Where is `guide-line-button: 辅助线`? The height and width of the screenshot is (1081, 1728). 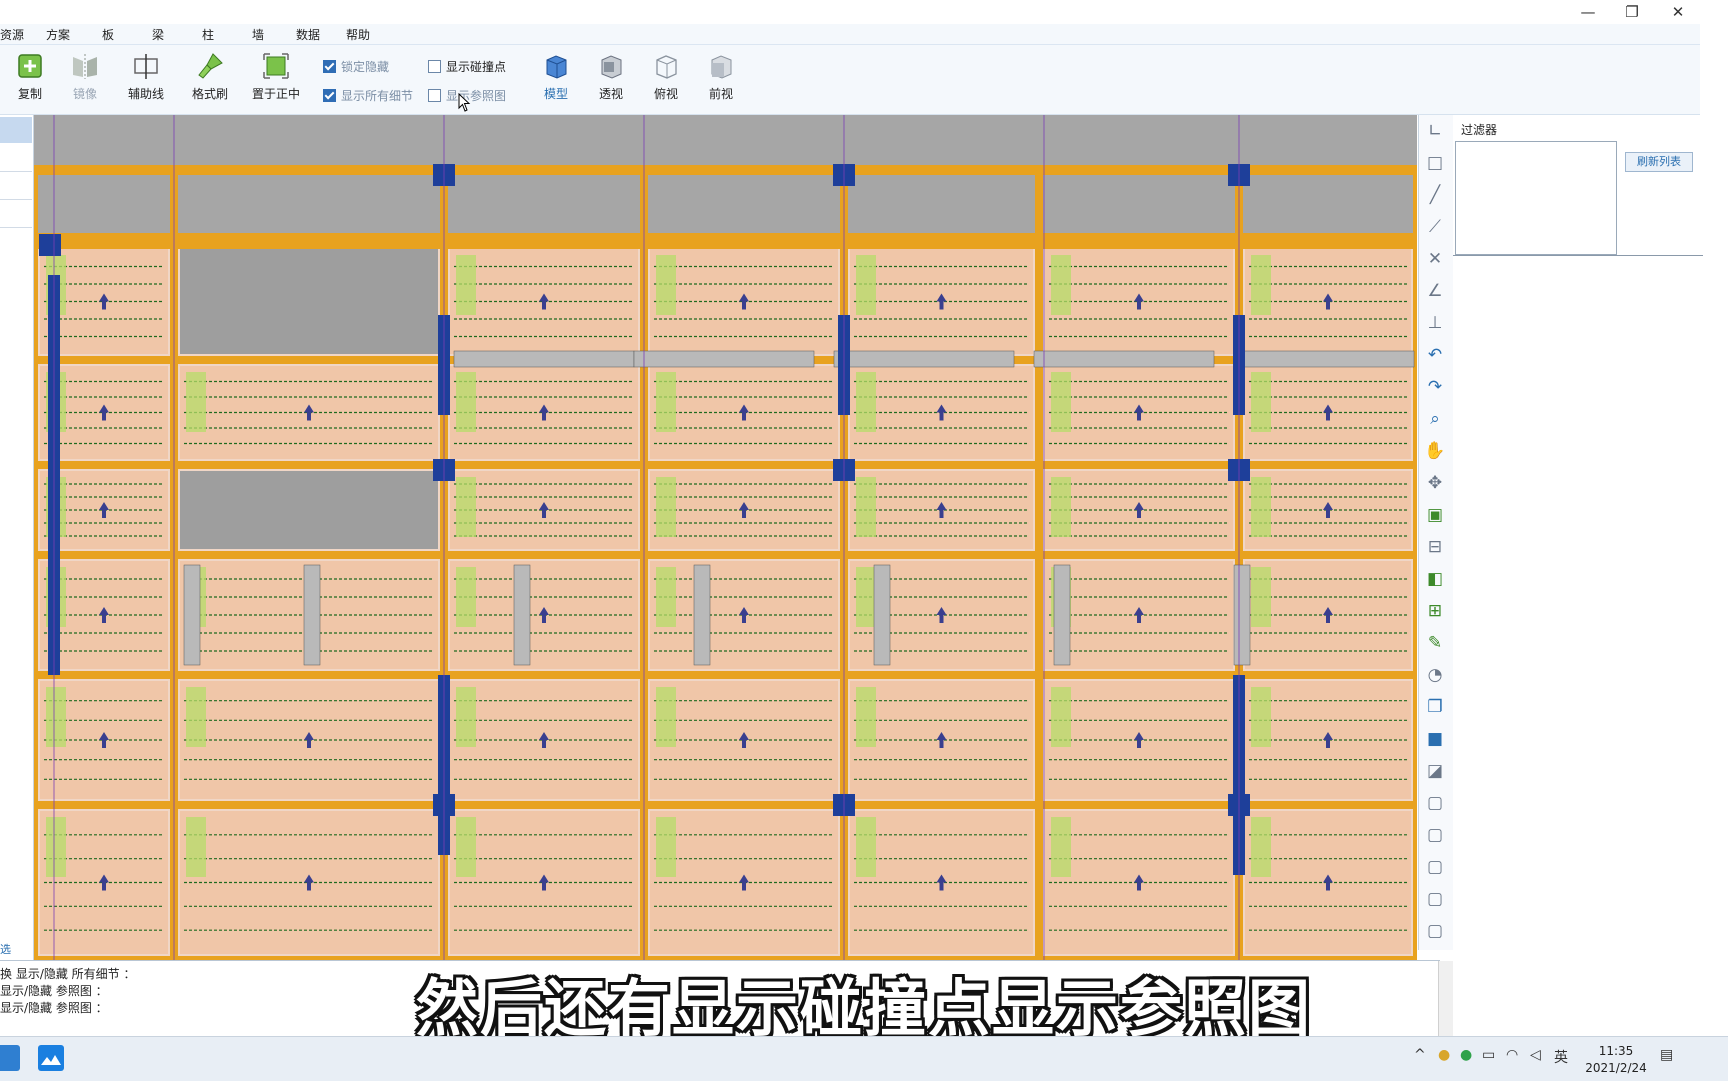
guide-line-button: 辅助线 is located at coordinates (146, 81).